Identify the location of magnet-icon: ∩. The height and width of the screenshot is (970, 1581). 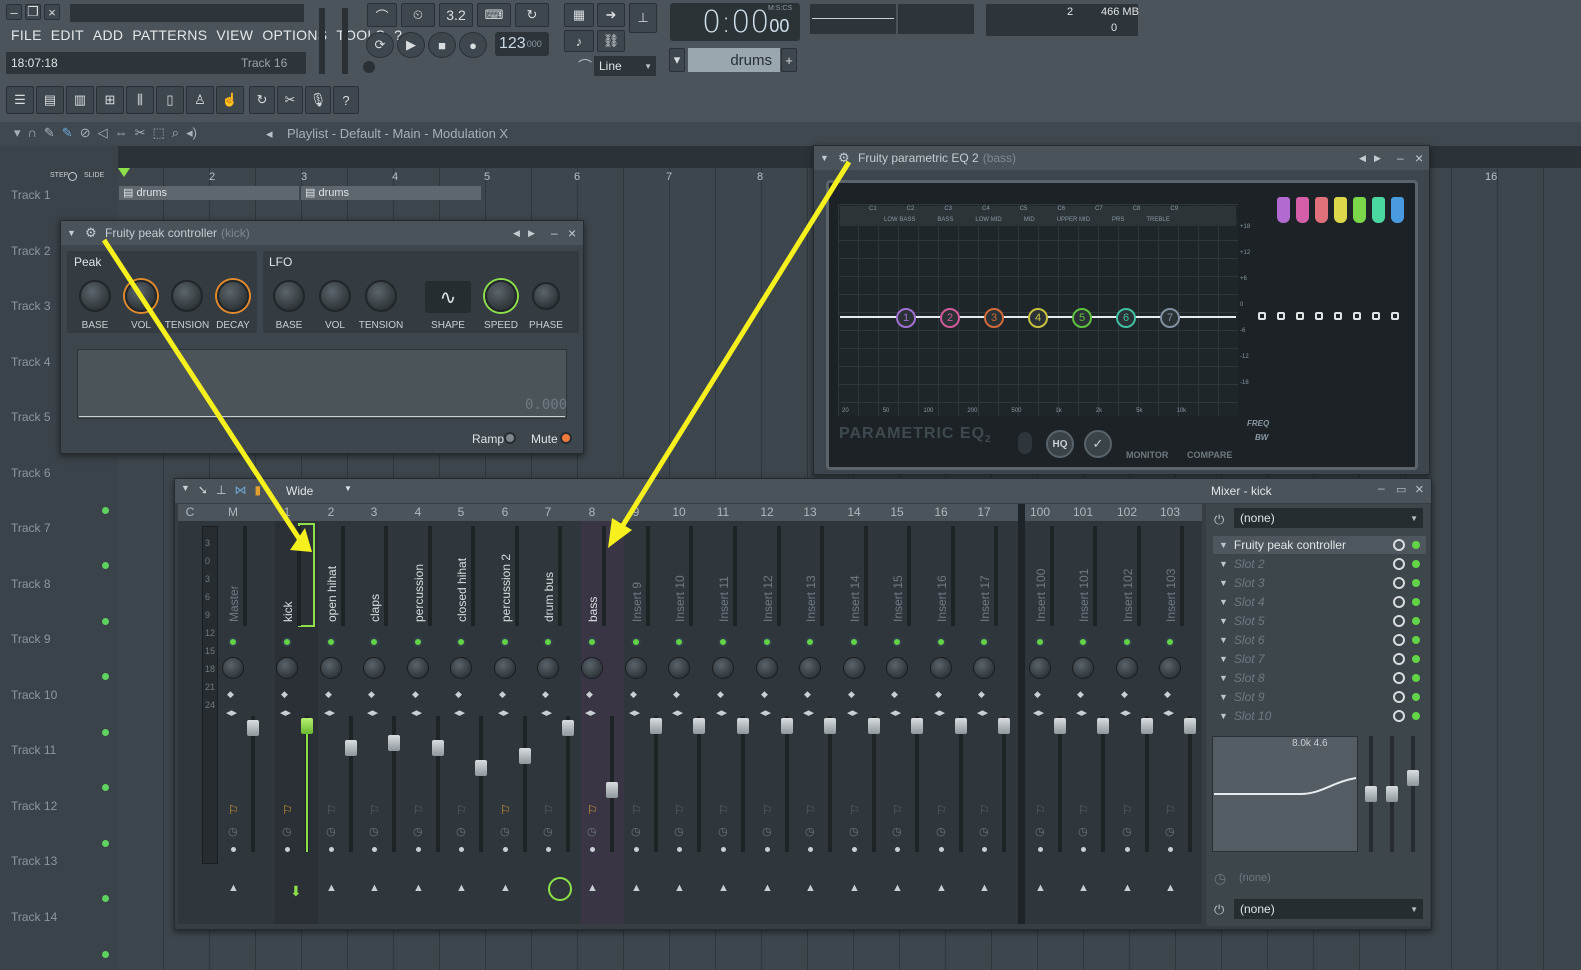
(32, 133).